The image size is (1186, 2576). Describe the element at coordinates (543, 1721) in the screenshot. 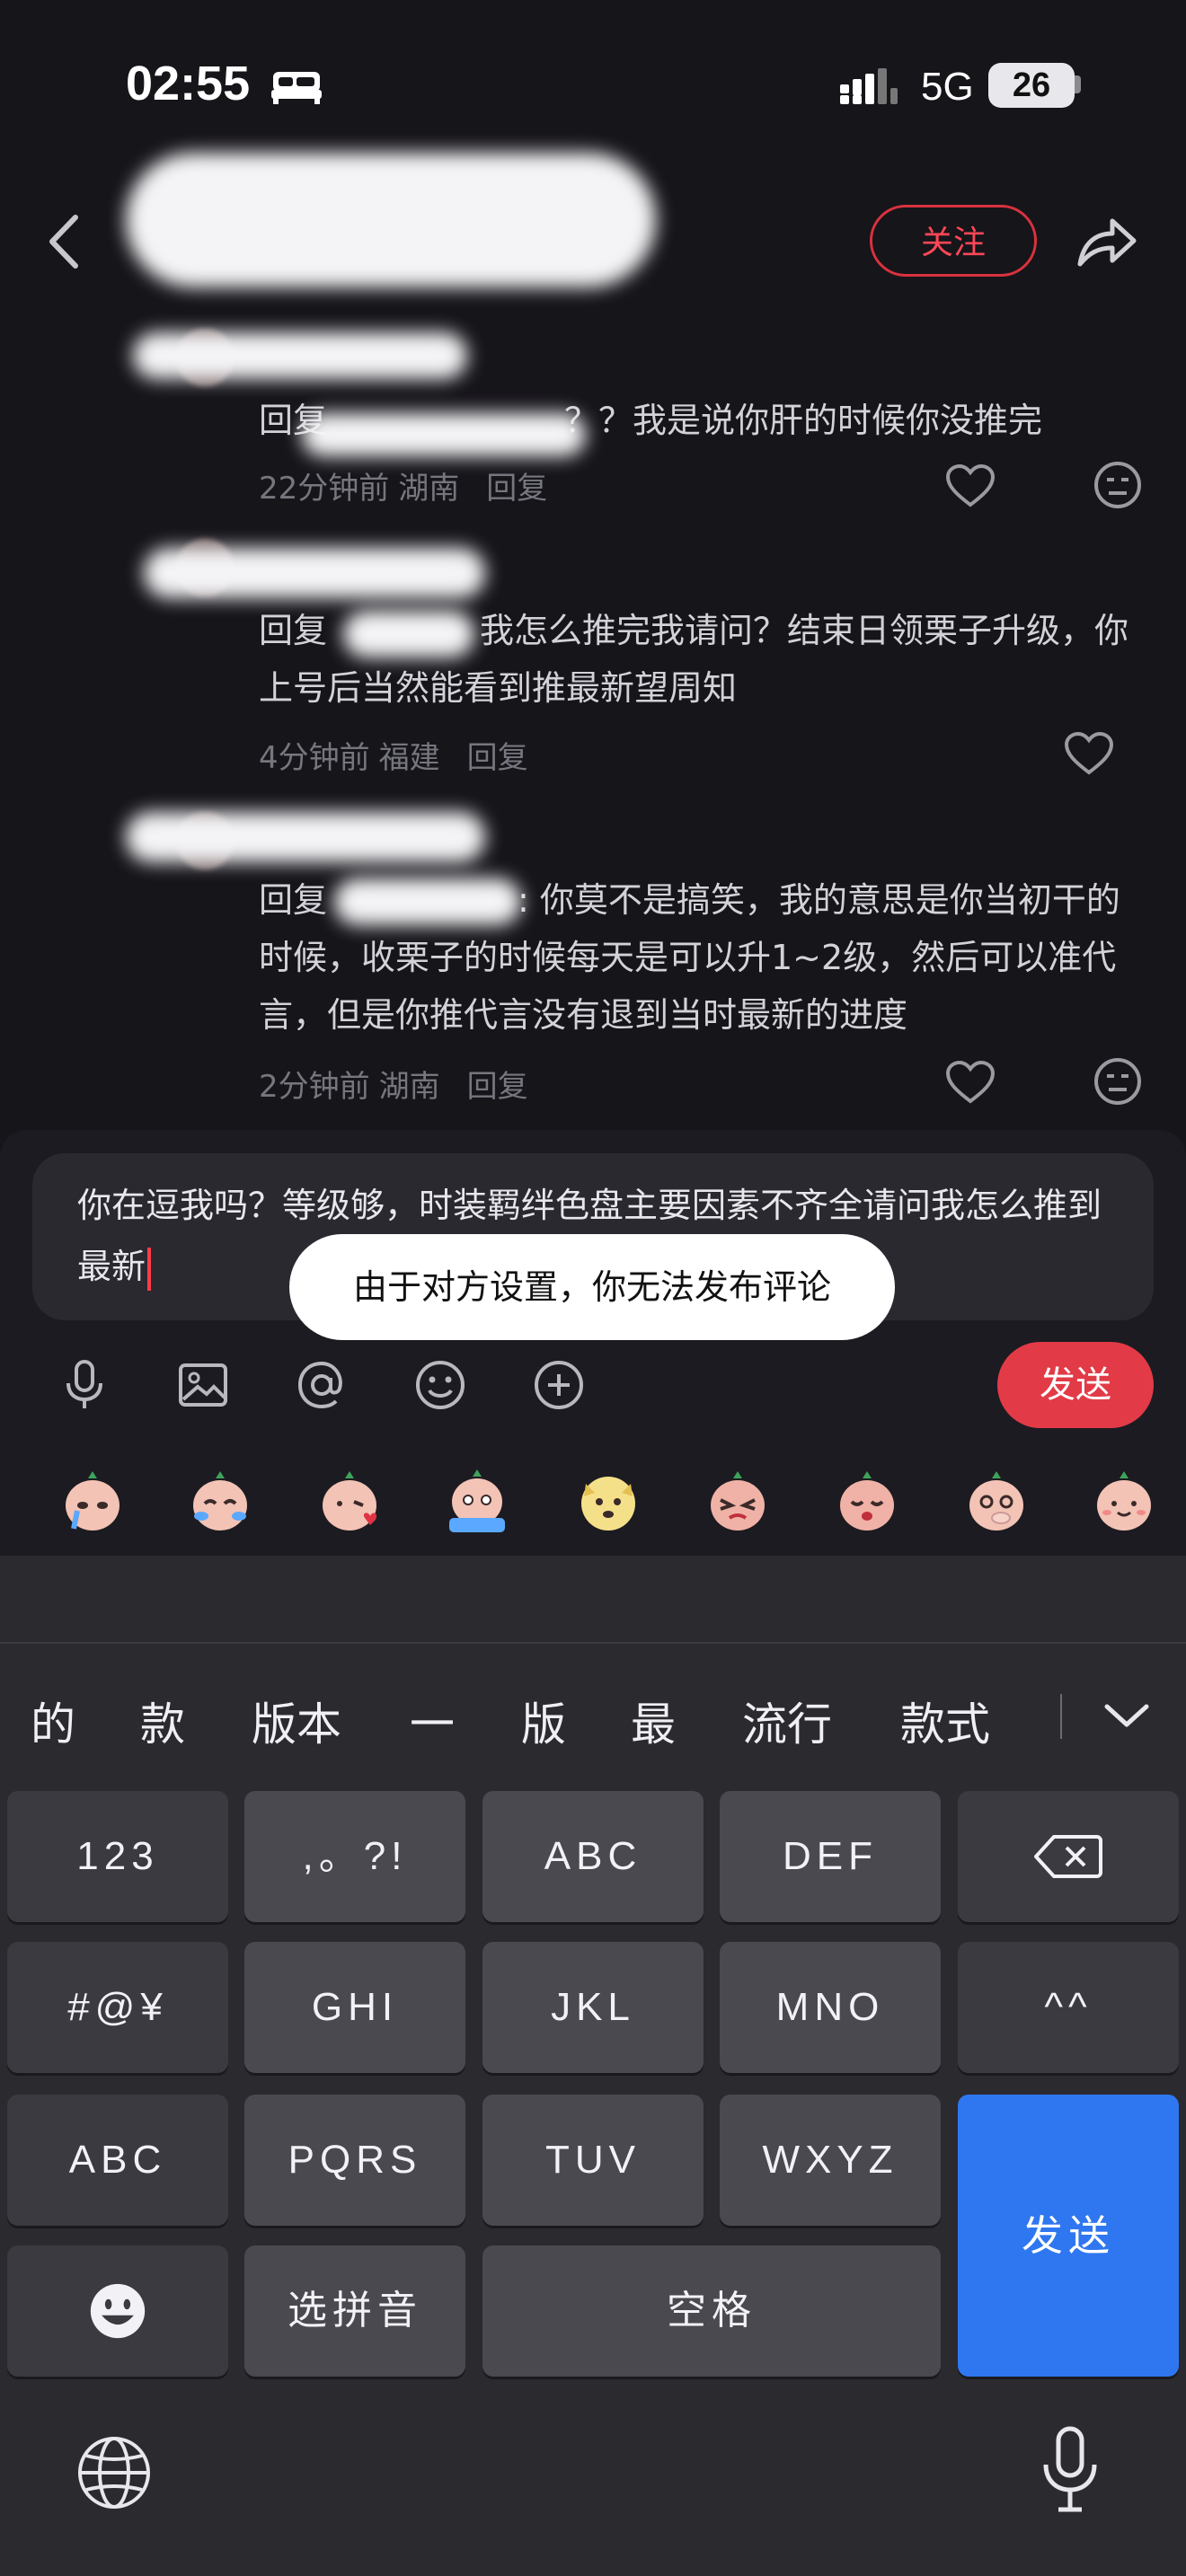

I see `candidate-word: 版` at that location.